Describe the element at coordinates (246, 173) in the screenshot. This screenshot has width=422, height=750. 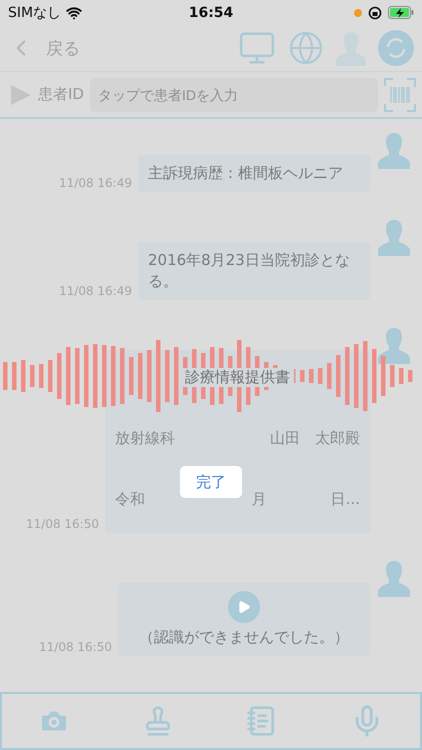
I see `message-text: 主訴現病歴：椎間板ヘルニア` at that location.